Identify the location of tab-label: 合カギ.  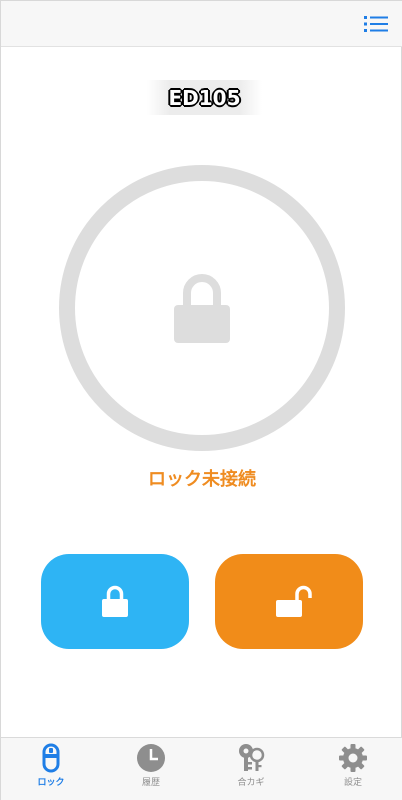
(251, 783).